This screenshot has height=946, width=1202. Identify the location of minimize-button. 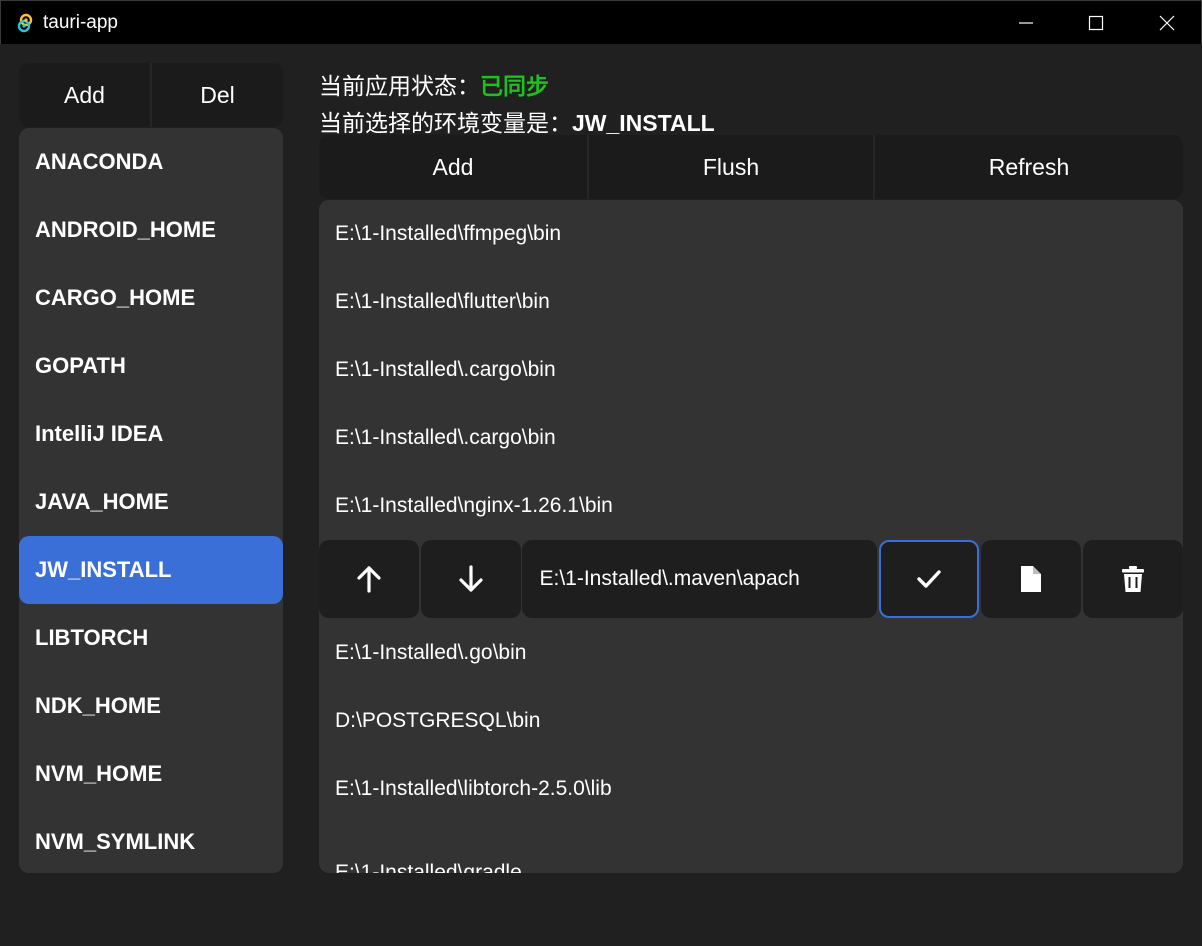
(1026, 23).